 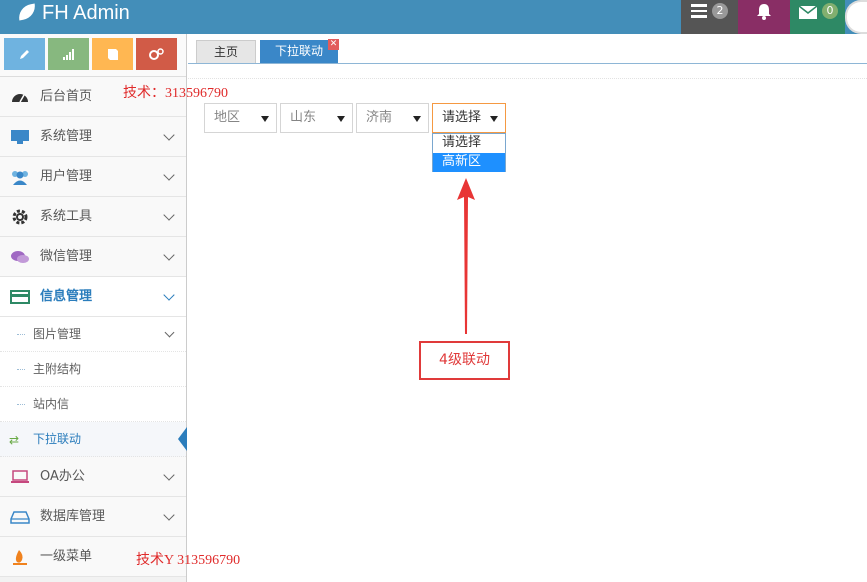 I want to click on cogs-shortcut-button, so click(x=156, y=54).